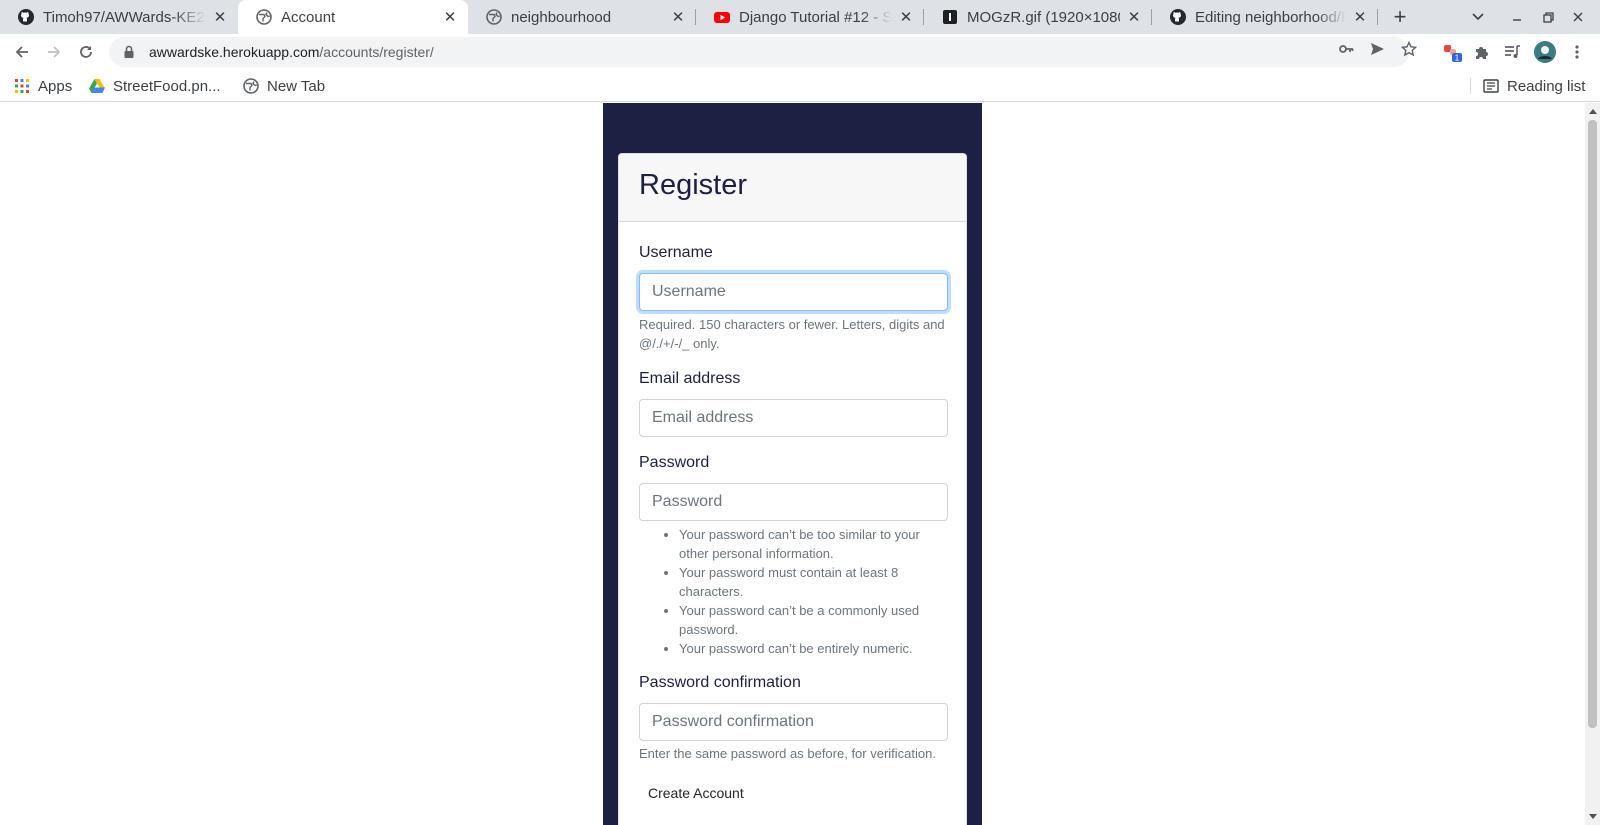 The height and width of the screenshot is (825, 1600). I want to click on scroll-down-icon, so click(1593, 816).